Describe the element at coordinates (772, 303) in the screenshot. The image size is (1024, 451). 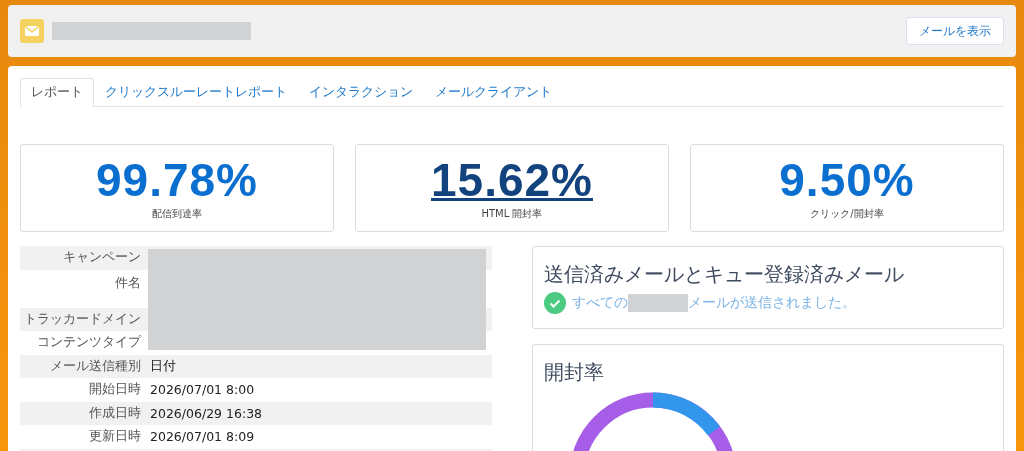
I see `status-text: メールが送信されました。` at that location.